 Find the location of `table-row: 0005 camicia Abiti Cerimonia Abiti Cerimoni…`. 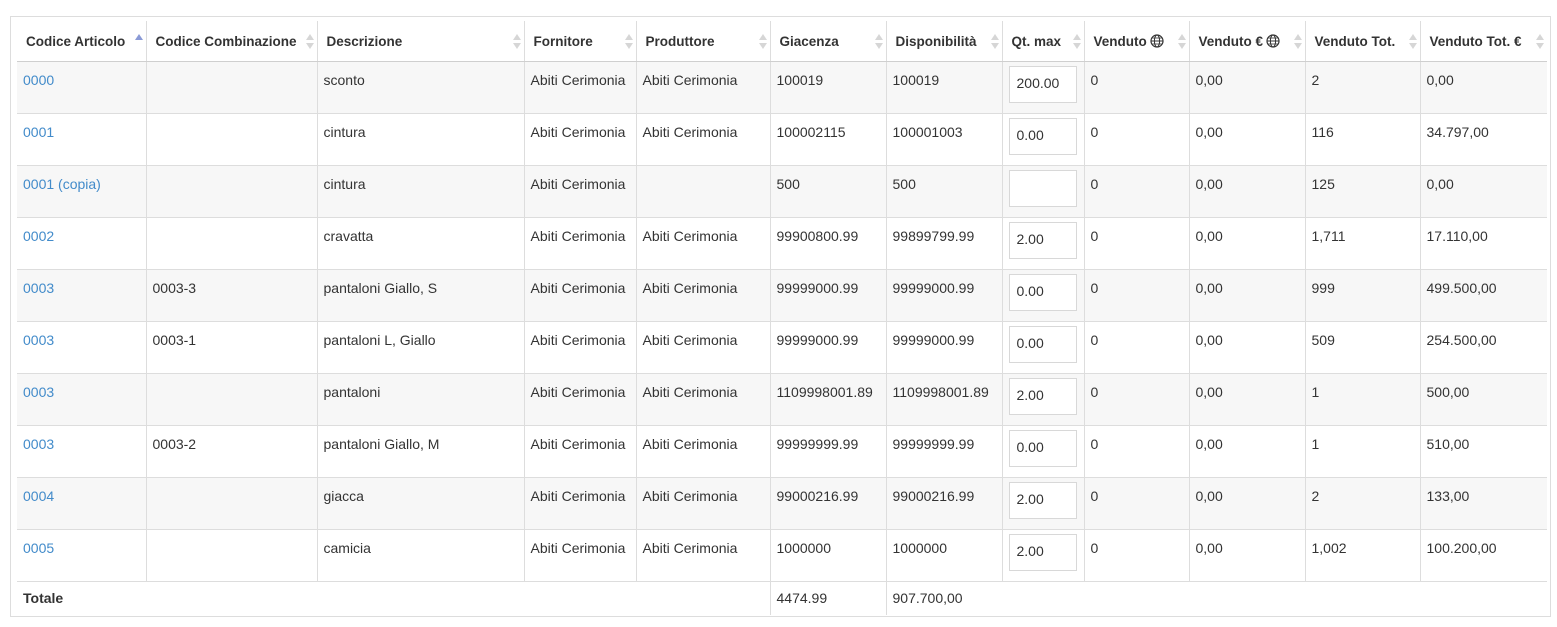

table-row: 0005 camicia Abiti Cerimonia Abiti Cerimoni… is located at coordinates (782, 554).